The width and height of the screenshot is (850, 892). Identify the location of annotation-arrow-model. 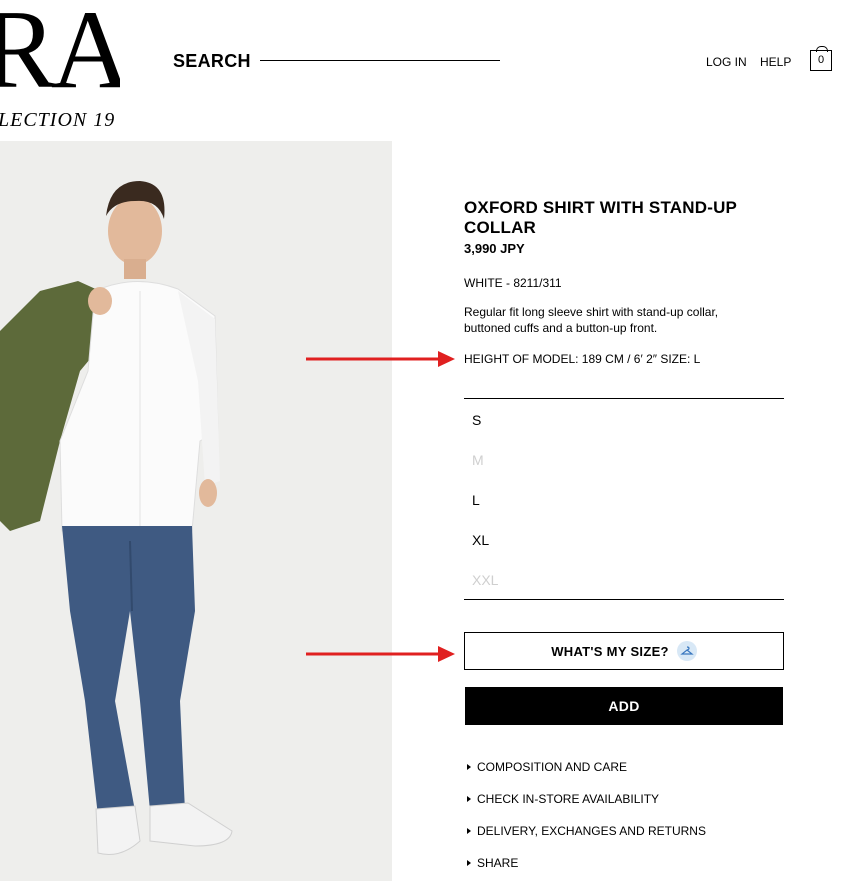
(380, 359).